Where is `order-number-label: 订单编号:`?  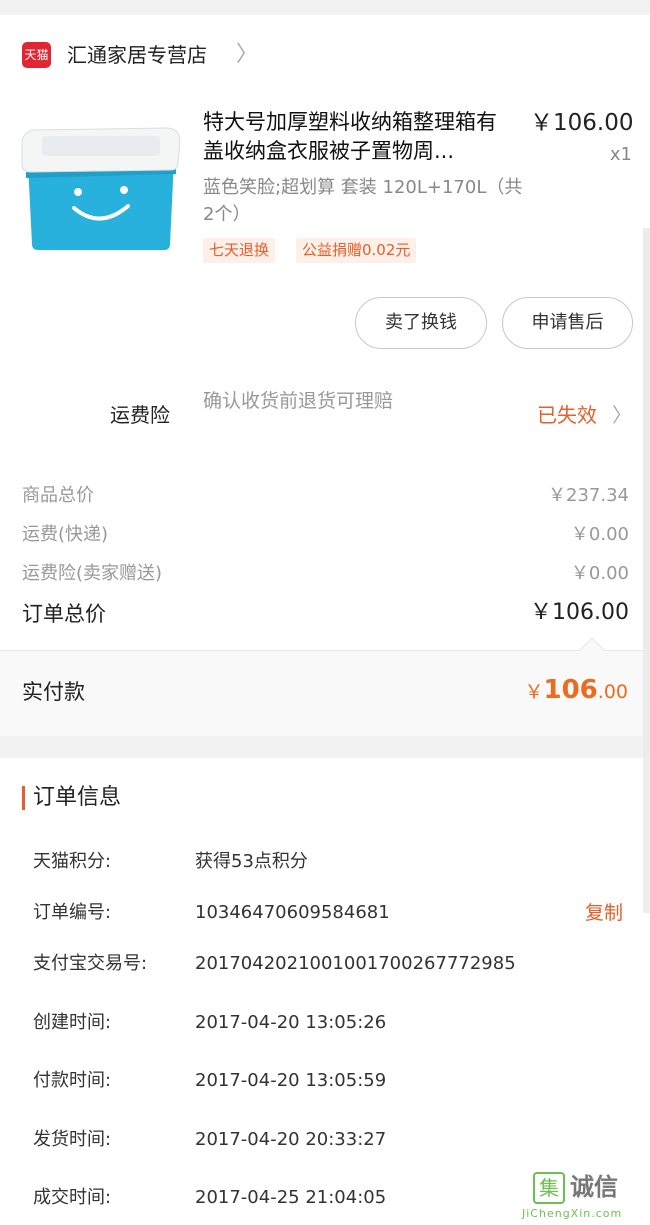
order-number-label: 订单编号: is located at coordinates (72, 912).